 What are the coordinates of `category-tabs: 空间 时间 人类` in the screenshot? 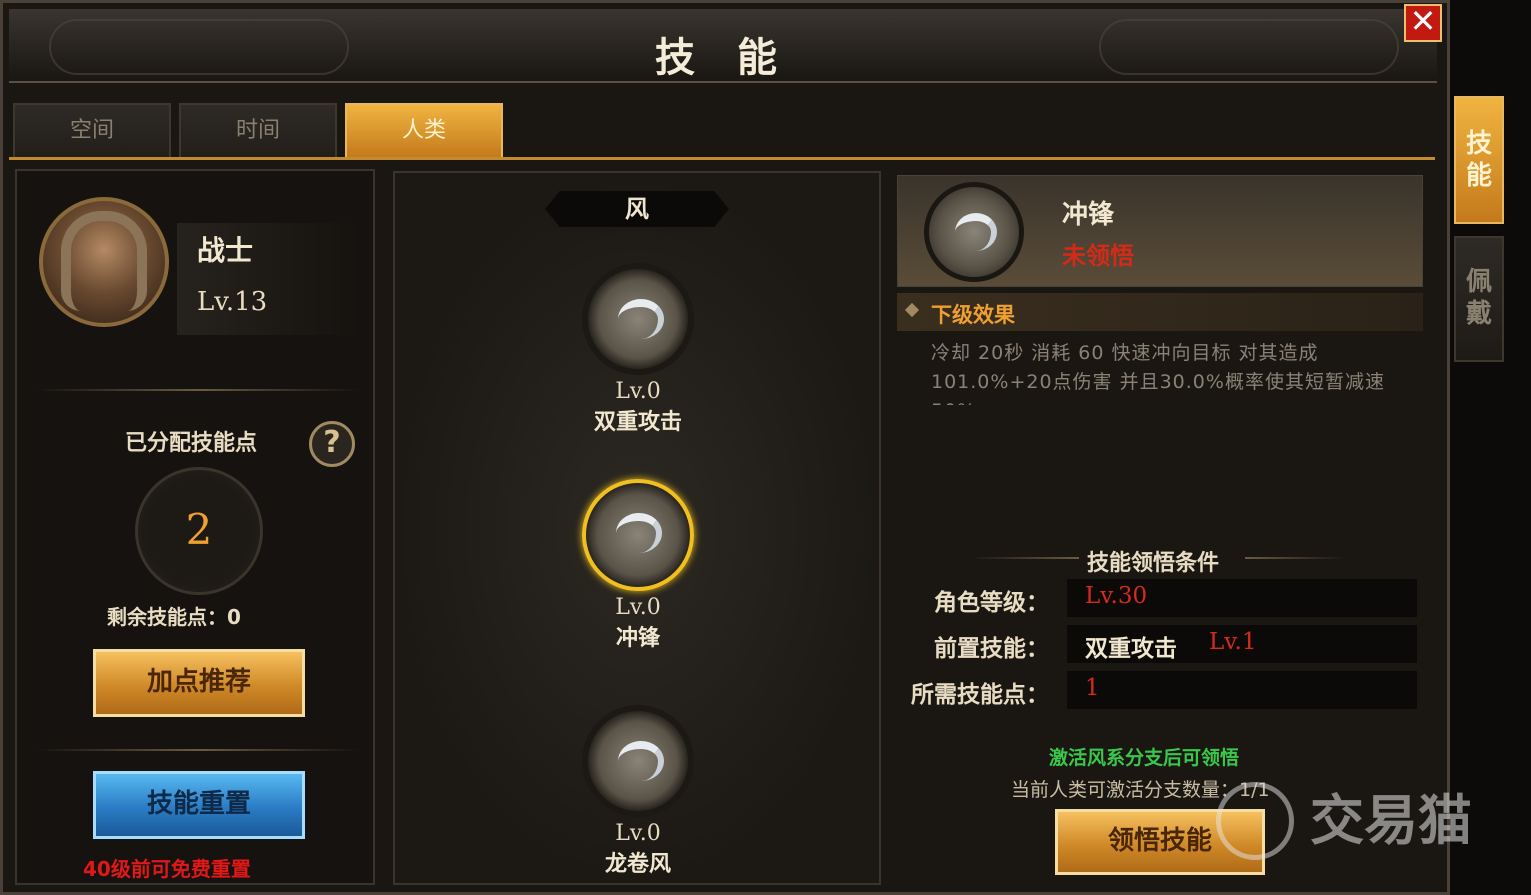 It's located at (258, 130).